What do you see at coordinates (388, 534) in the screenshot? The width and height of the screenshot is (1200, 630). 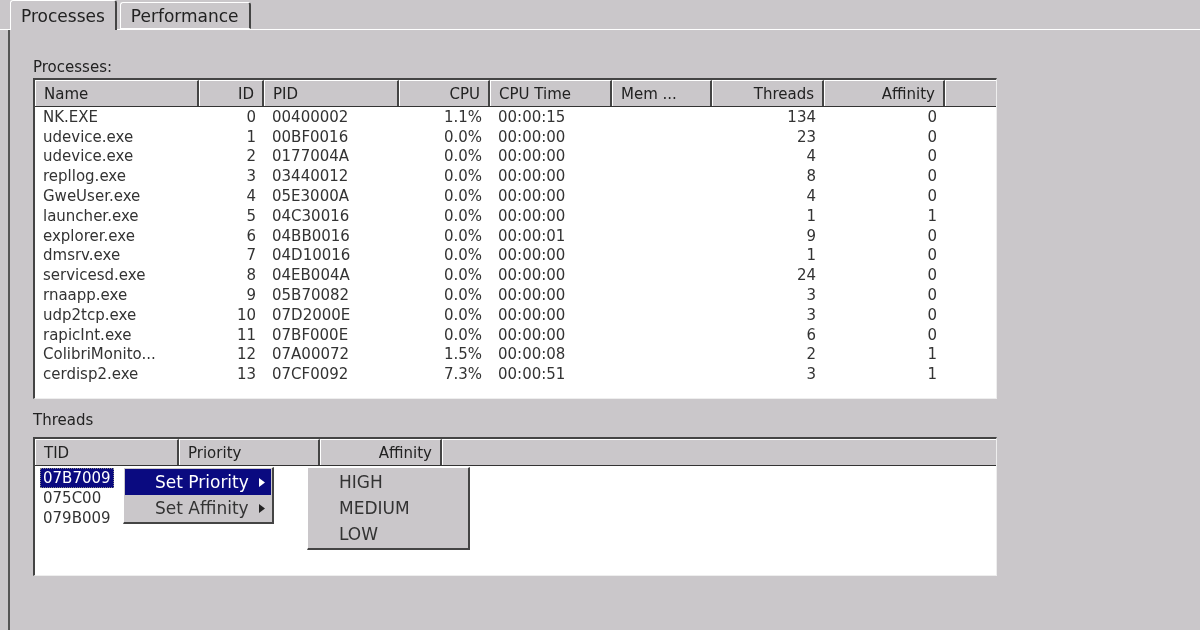 I see `menu-item: LOW` at bounding box center [388, 534].